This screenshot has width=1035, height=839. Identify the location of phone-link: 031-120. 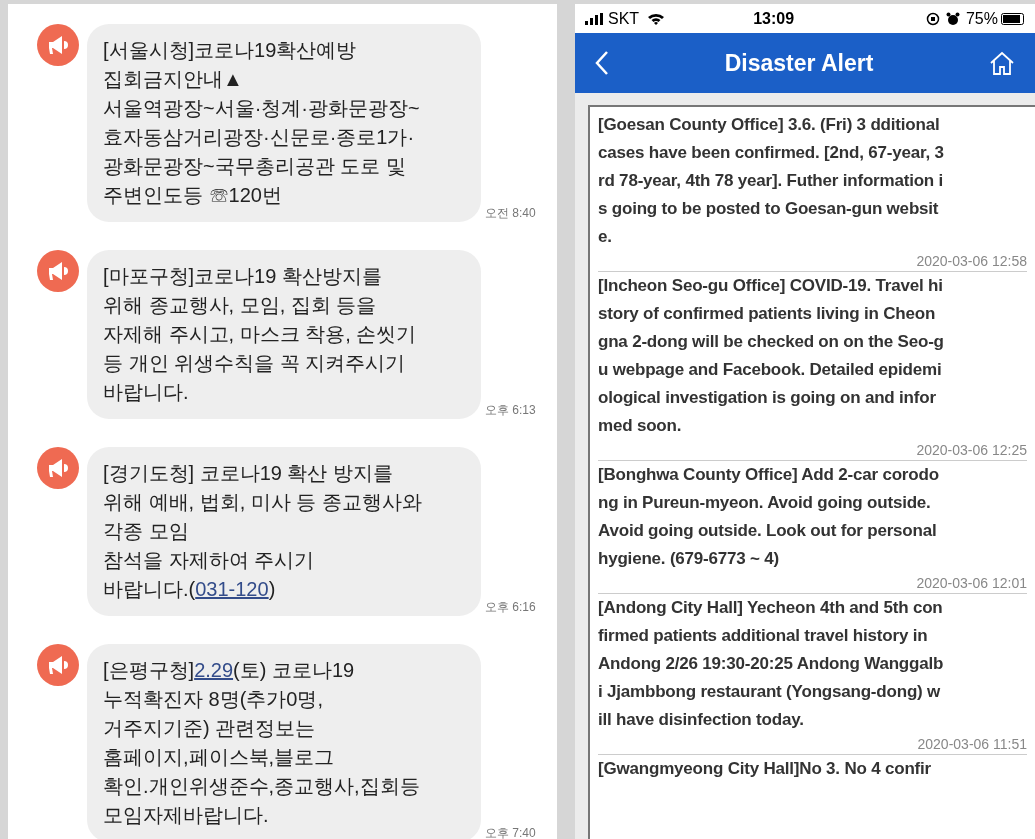
(232, 589).